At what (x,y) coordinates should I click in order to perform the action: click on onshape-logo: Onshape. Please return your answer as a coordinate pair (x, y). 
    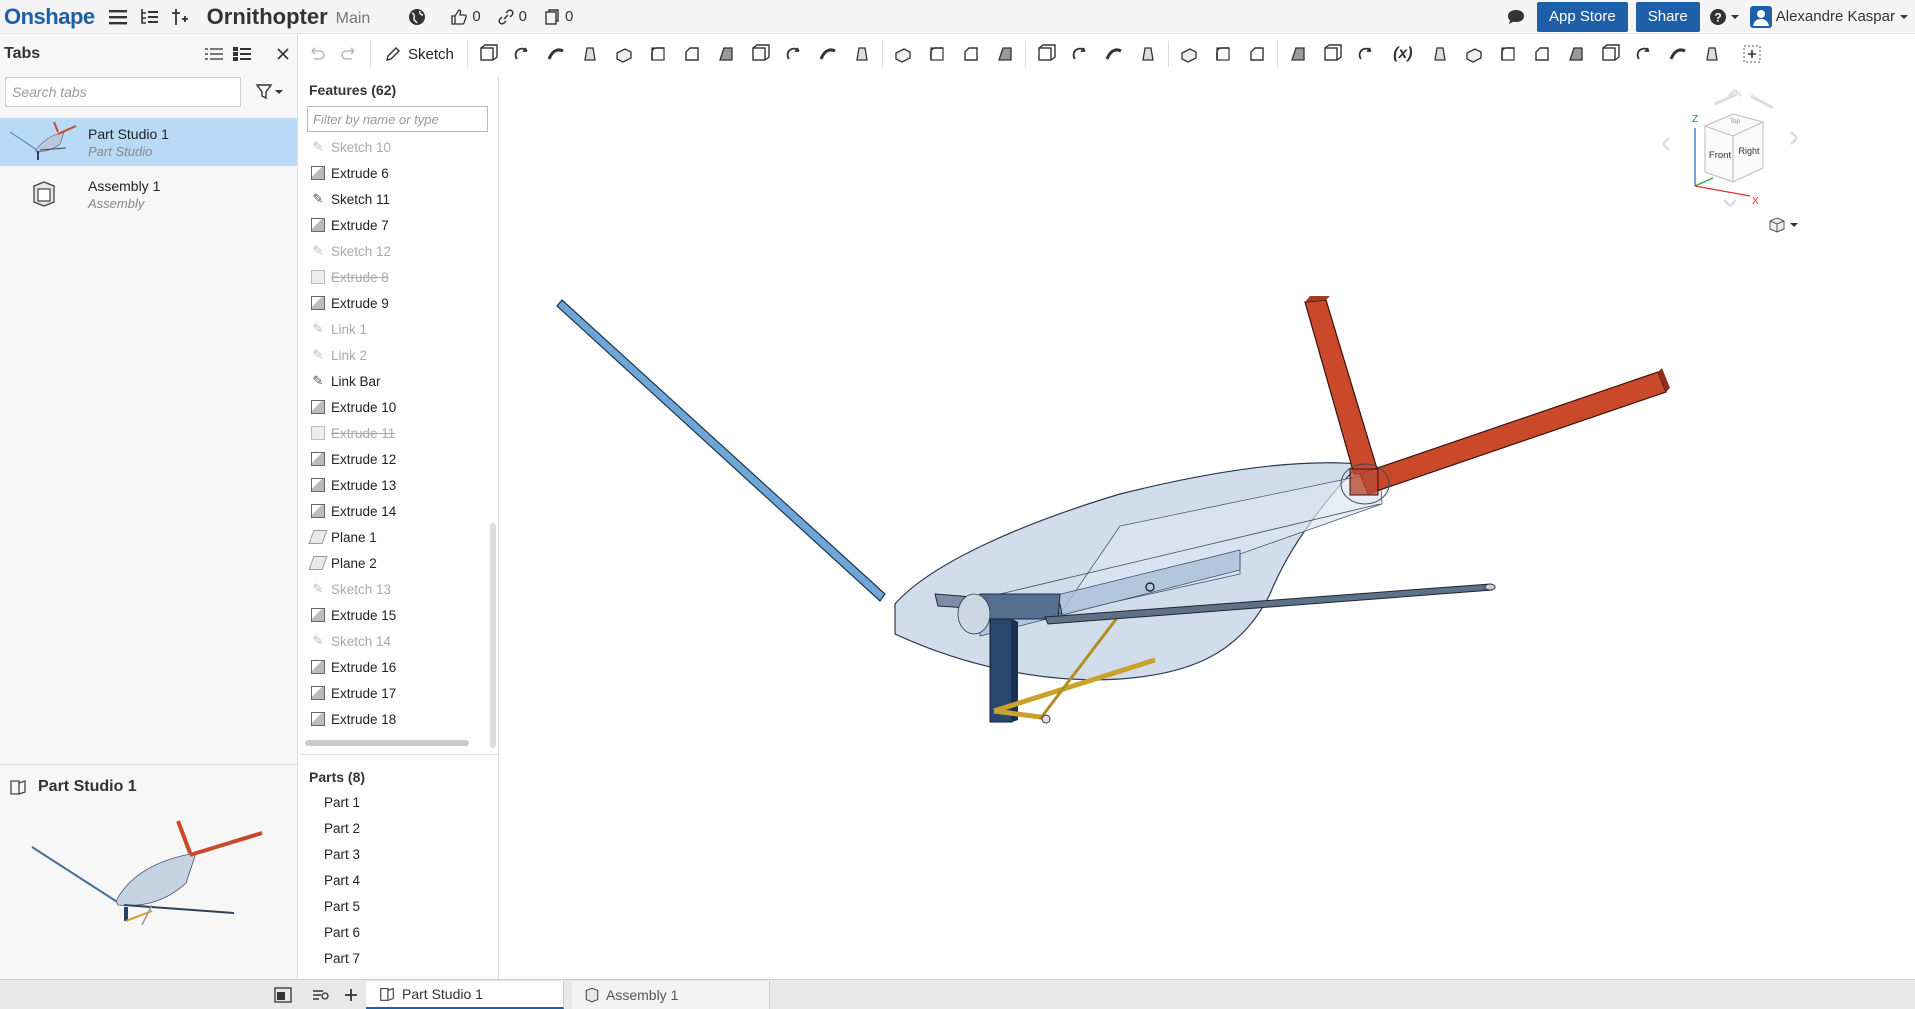
    Looking at the image, I should click on (49, 17).